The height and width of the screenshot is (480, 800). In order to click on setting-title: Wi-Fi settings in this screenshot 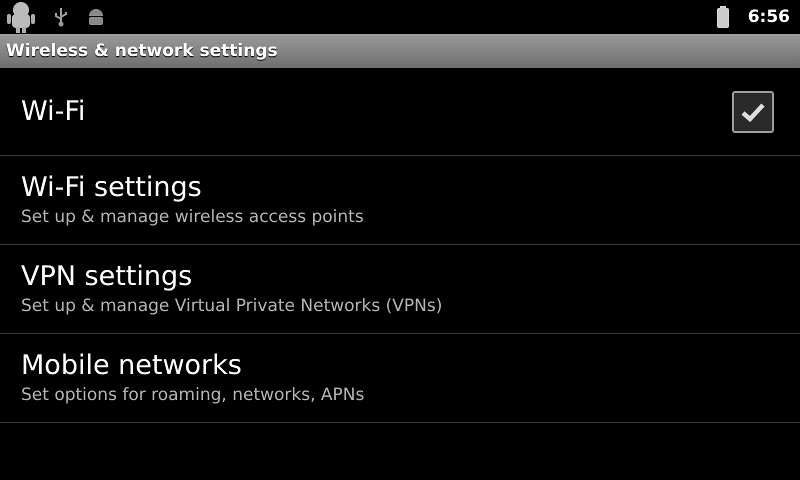, I will do `click(112, 188)`.